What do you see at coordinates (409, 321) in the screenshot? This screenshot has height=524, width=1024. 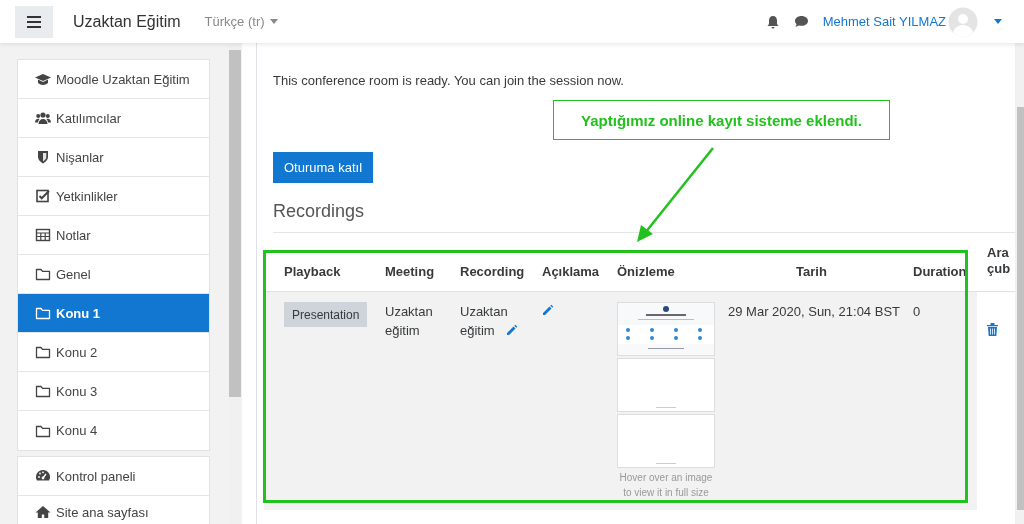 I see `table-cell: Uzaktan eğitim` at bounding box center [409, 321].